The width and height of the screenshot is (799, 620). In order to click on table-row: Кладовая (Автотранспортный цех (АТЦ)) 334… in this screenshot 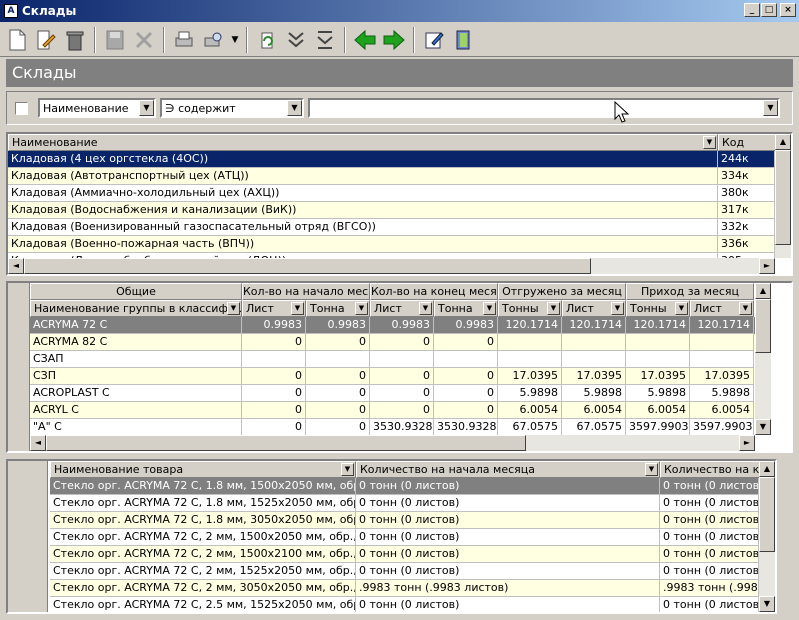, I will do `click(391, 176)`.